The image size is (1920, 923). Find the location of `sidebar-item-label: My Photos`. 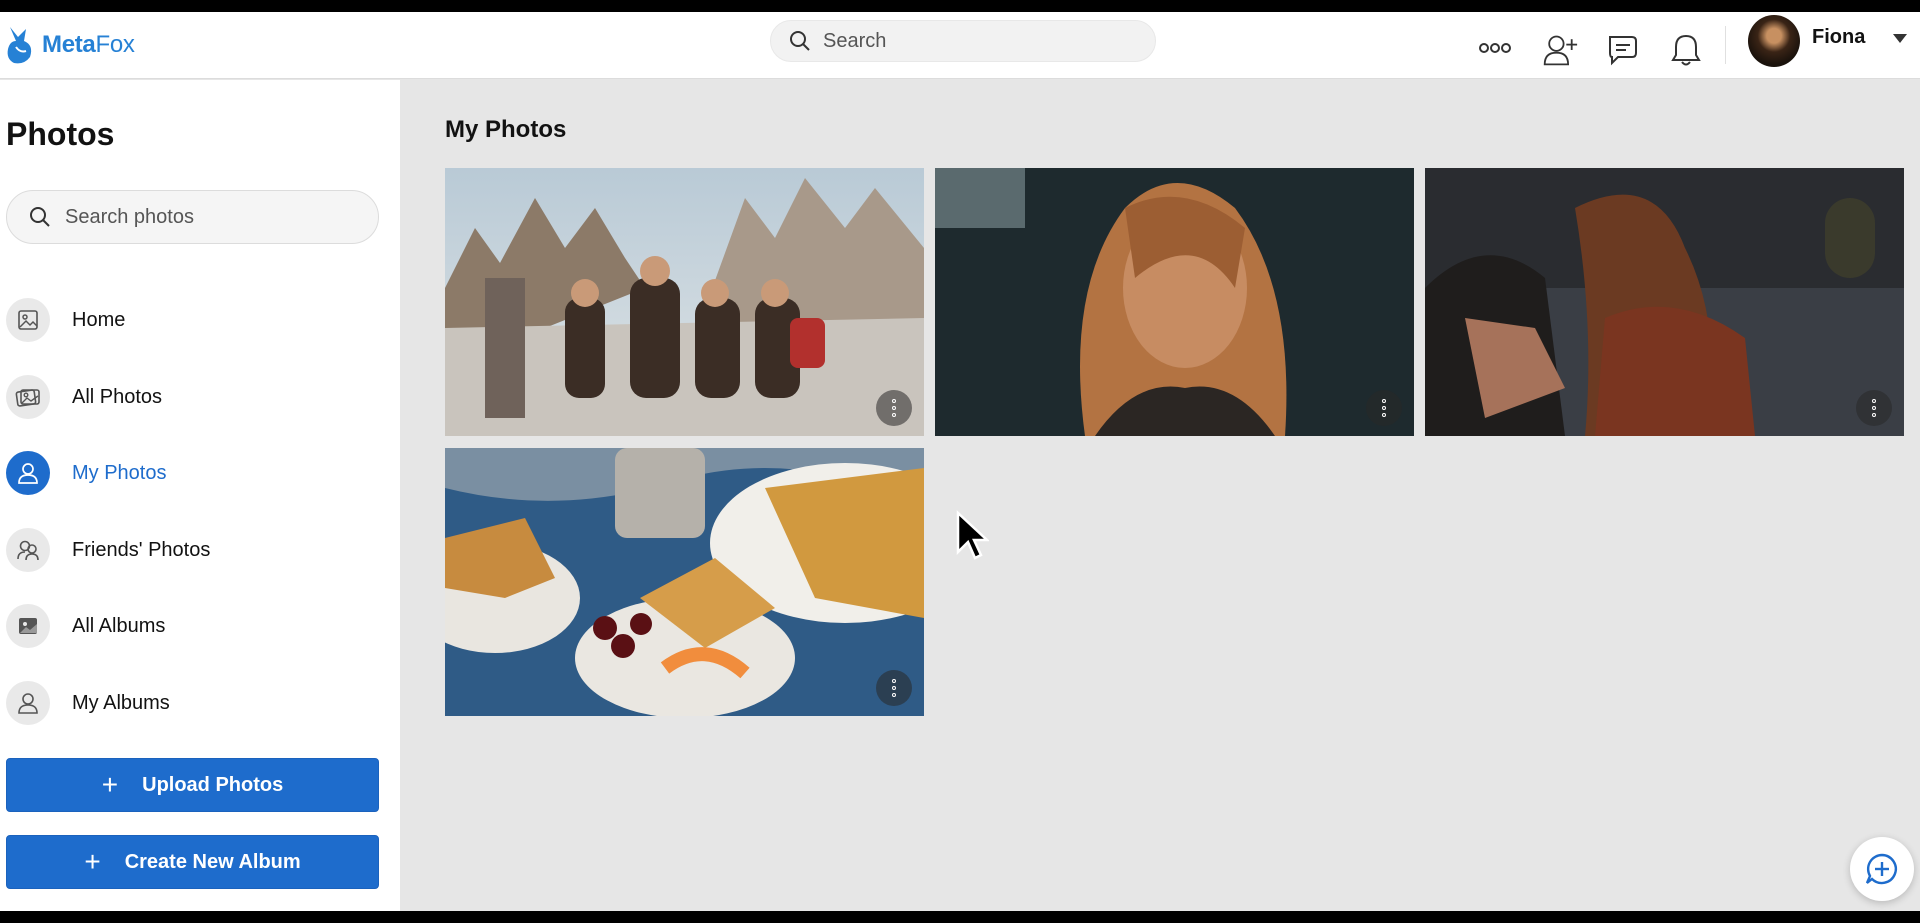

sidebar-item-label: My Photos is located at coordinates (119, 472).